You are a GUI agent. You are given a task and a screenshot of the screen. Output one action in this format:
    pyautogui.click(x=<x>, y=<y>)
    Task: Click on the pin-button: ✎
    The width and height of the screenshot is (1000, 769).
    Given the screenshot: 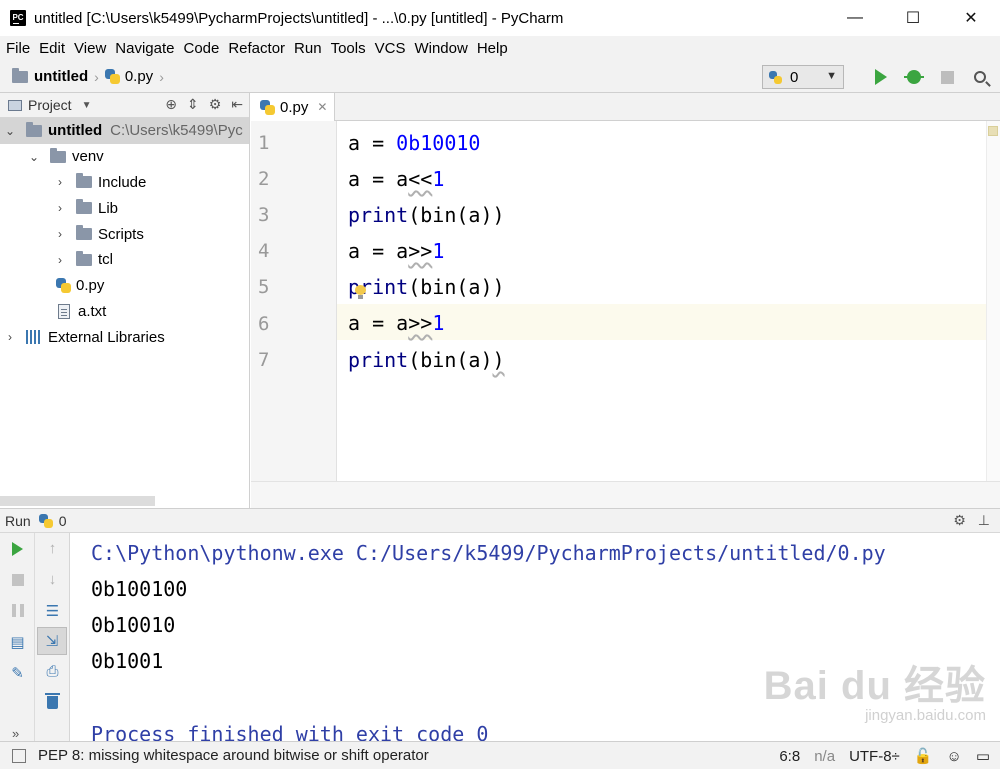 What is the action you would take?
    pyautogui.click(x=17, y=672)
    